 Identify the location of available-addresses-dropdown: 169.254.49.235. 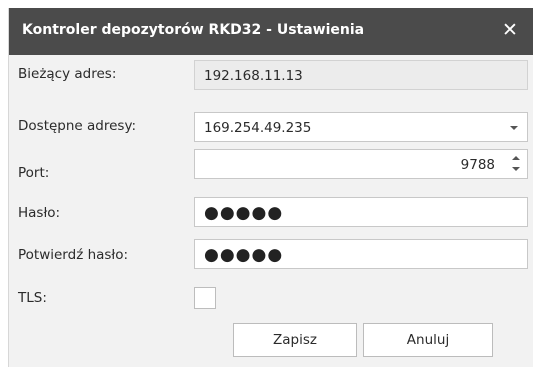
(361, 127).